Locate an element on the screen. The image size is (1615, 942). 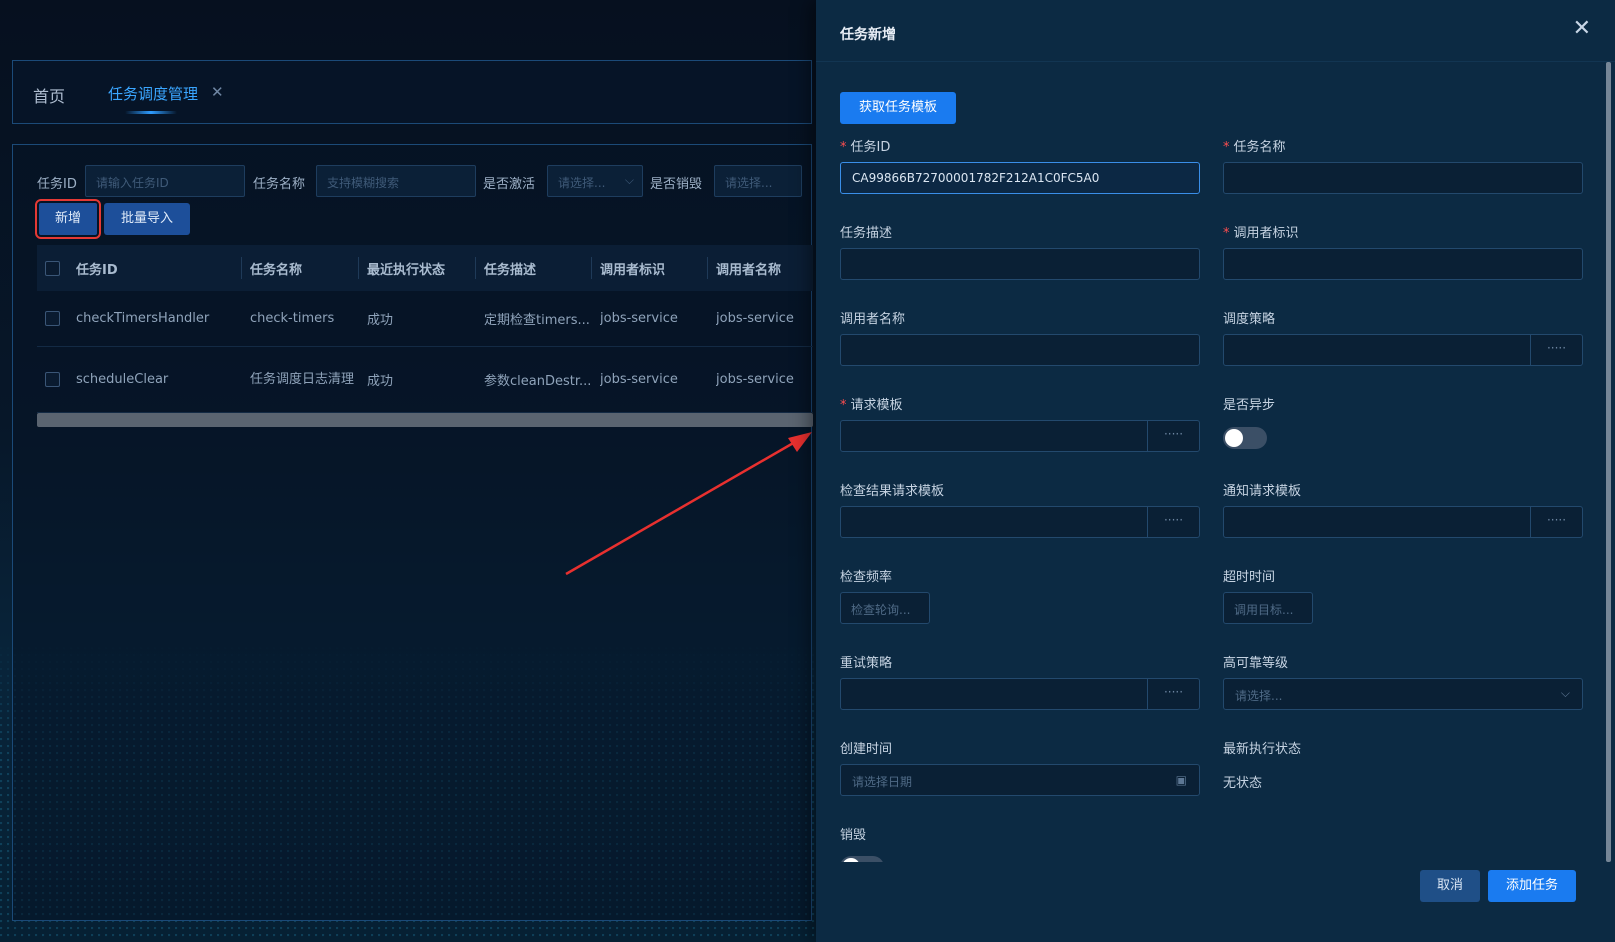
notify-template-label: 通知请求模板 is located at coordinates (1262, 491).